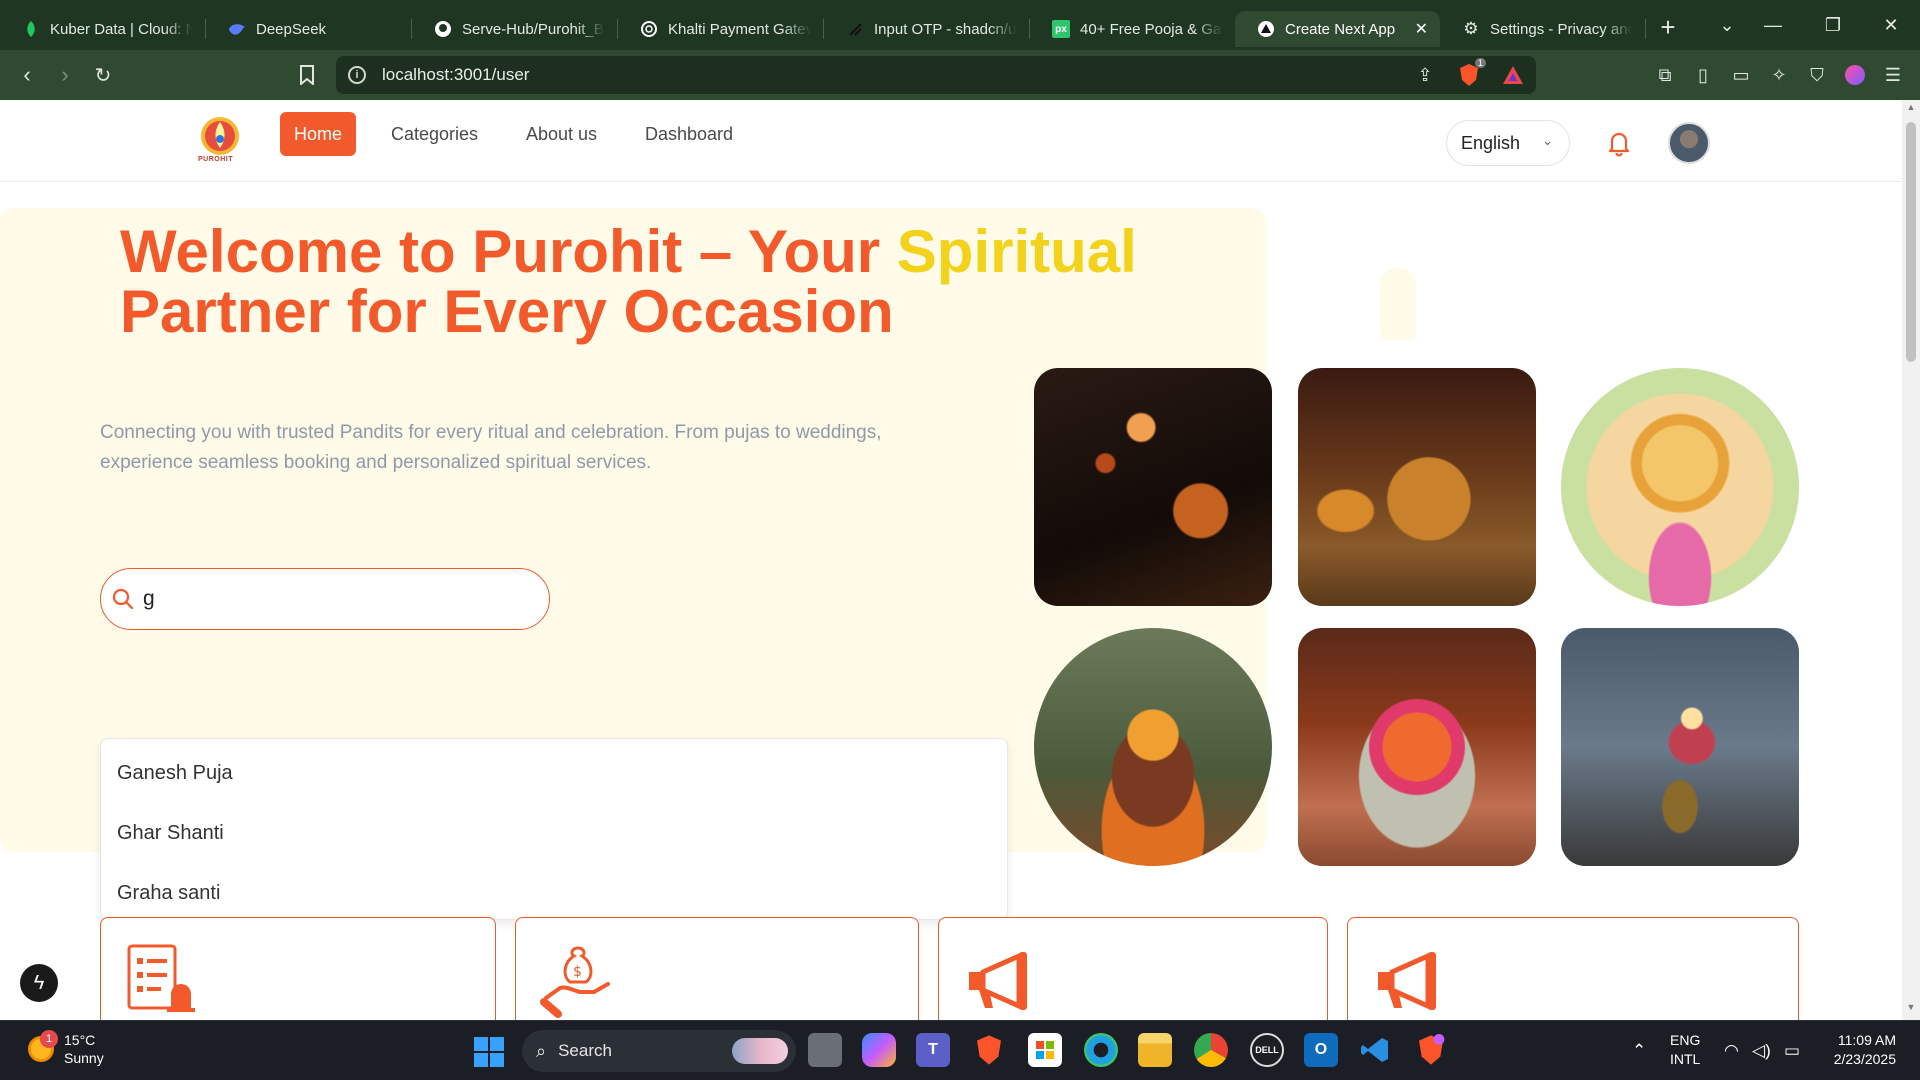 The width and height of the screenshot is (1920, 1080). What do you see at coordinates (333, 599) in the screenshot?
I see `search-input` at bounding box center [333, 599].